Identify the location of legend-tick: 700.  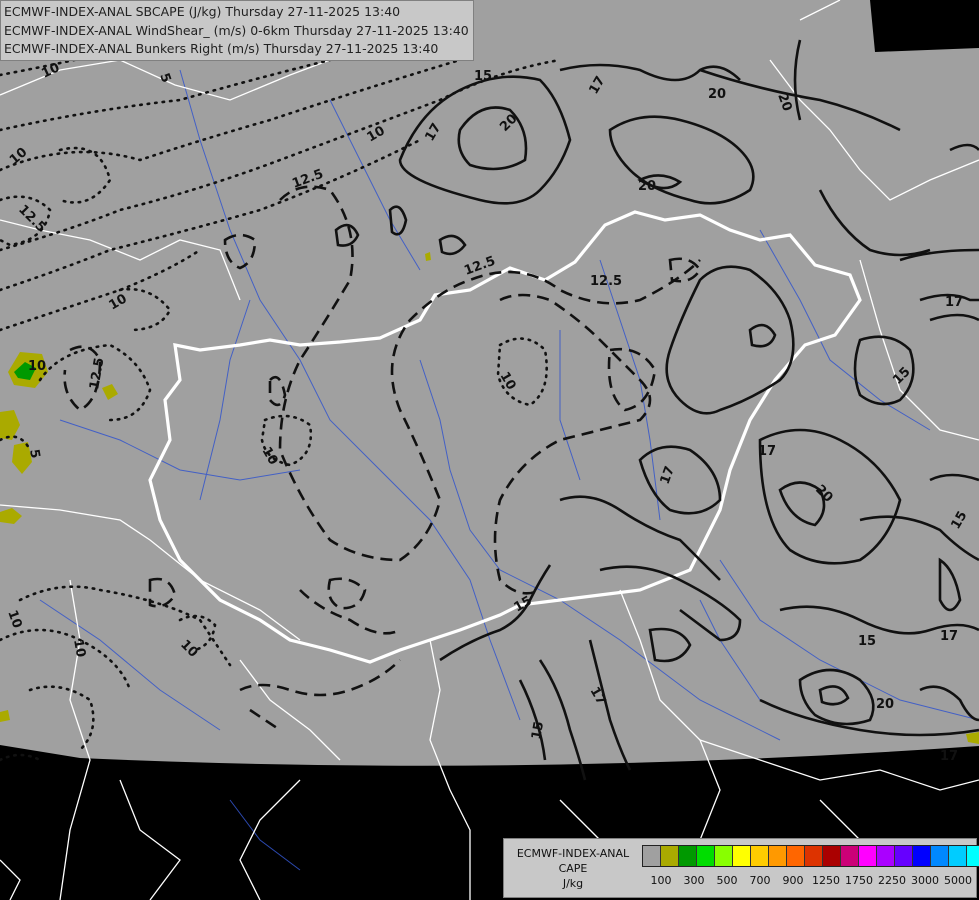
(760, 880).